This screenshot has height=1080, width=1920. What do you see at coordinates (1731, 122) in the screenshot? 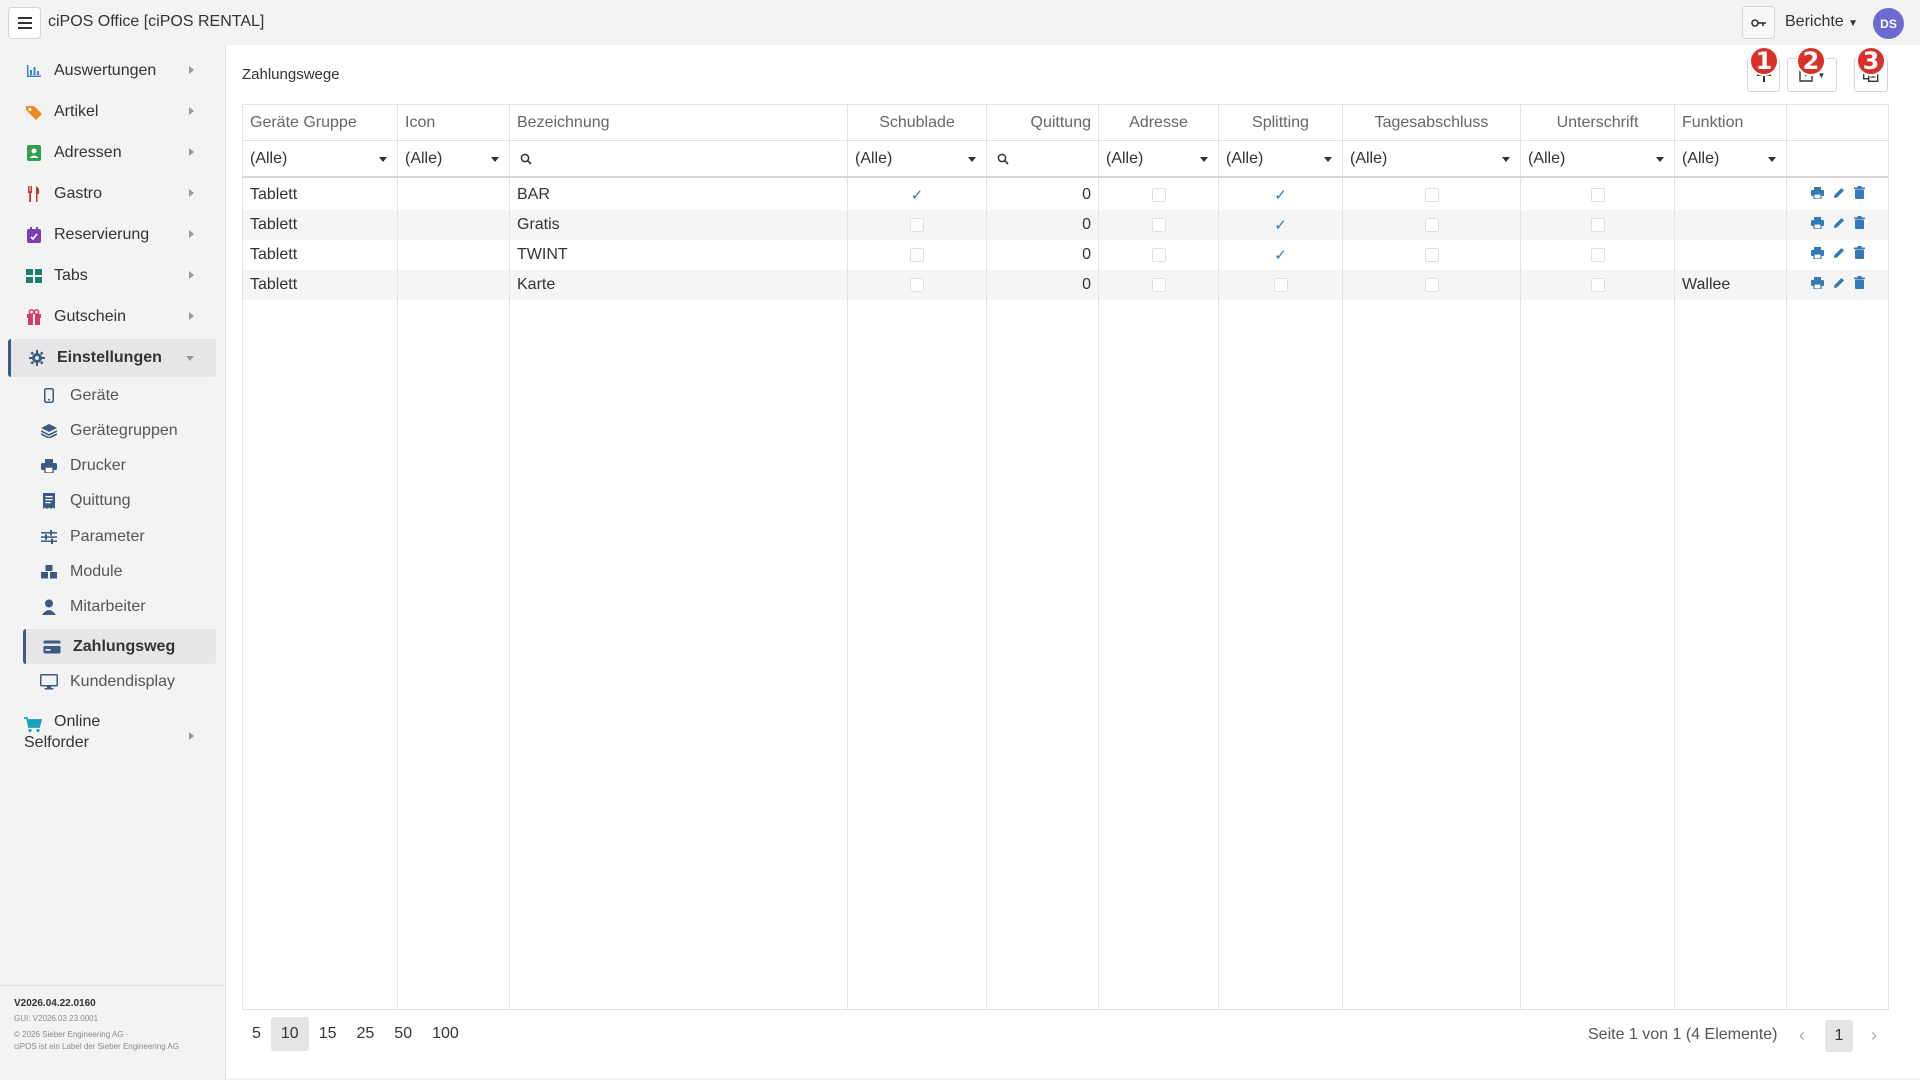
I see `column-header-funktion: Funktion` at bounding box center [1731, 122].